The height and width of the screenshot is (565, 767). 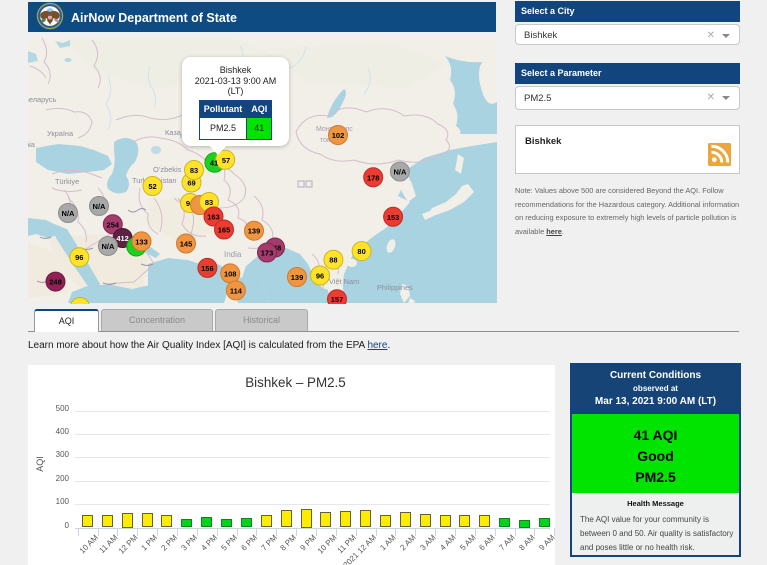 What do you see at coordinates (207, 268) in the screenshot?
I see `svg-text: 156` at bounding box center [207, 268].